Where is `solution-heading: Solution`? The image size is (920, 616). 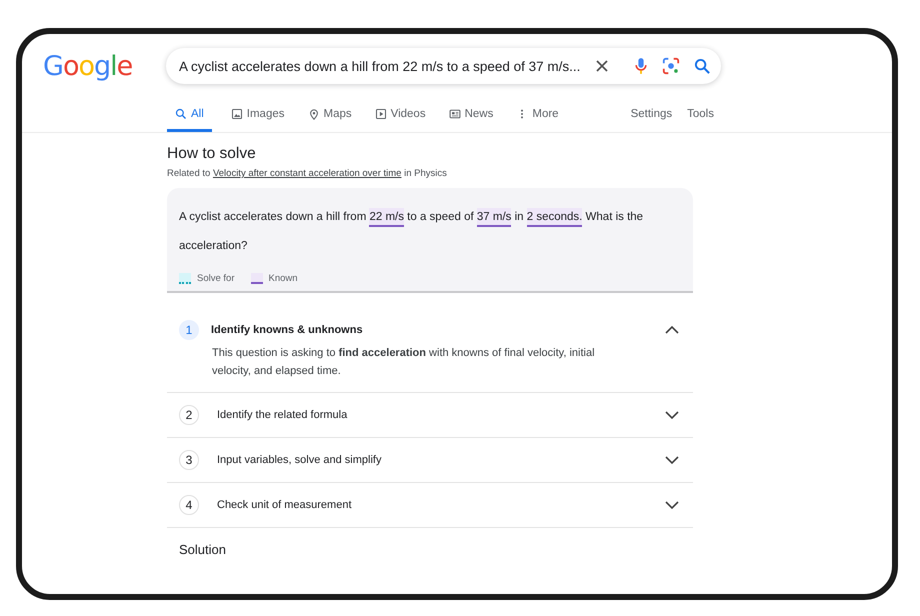 solution-heading: Solution is located at coordinates (202, 550).